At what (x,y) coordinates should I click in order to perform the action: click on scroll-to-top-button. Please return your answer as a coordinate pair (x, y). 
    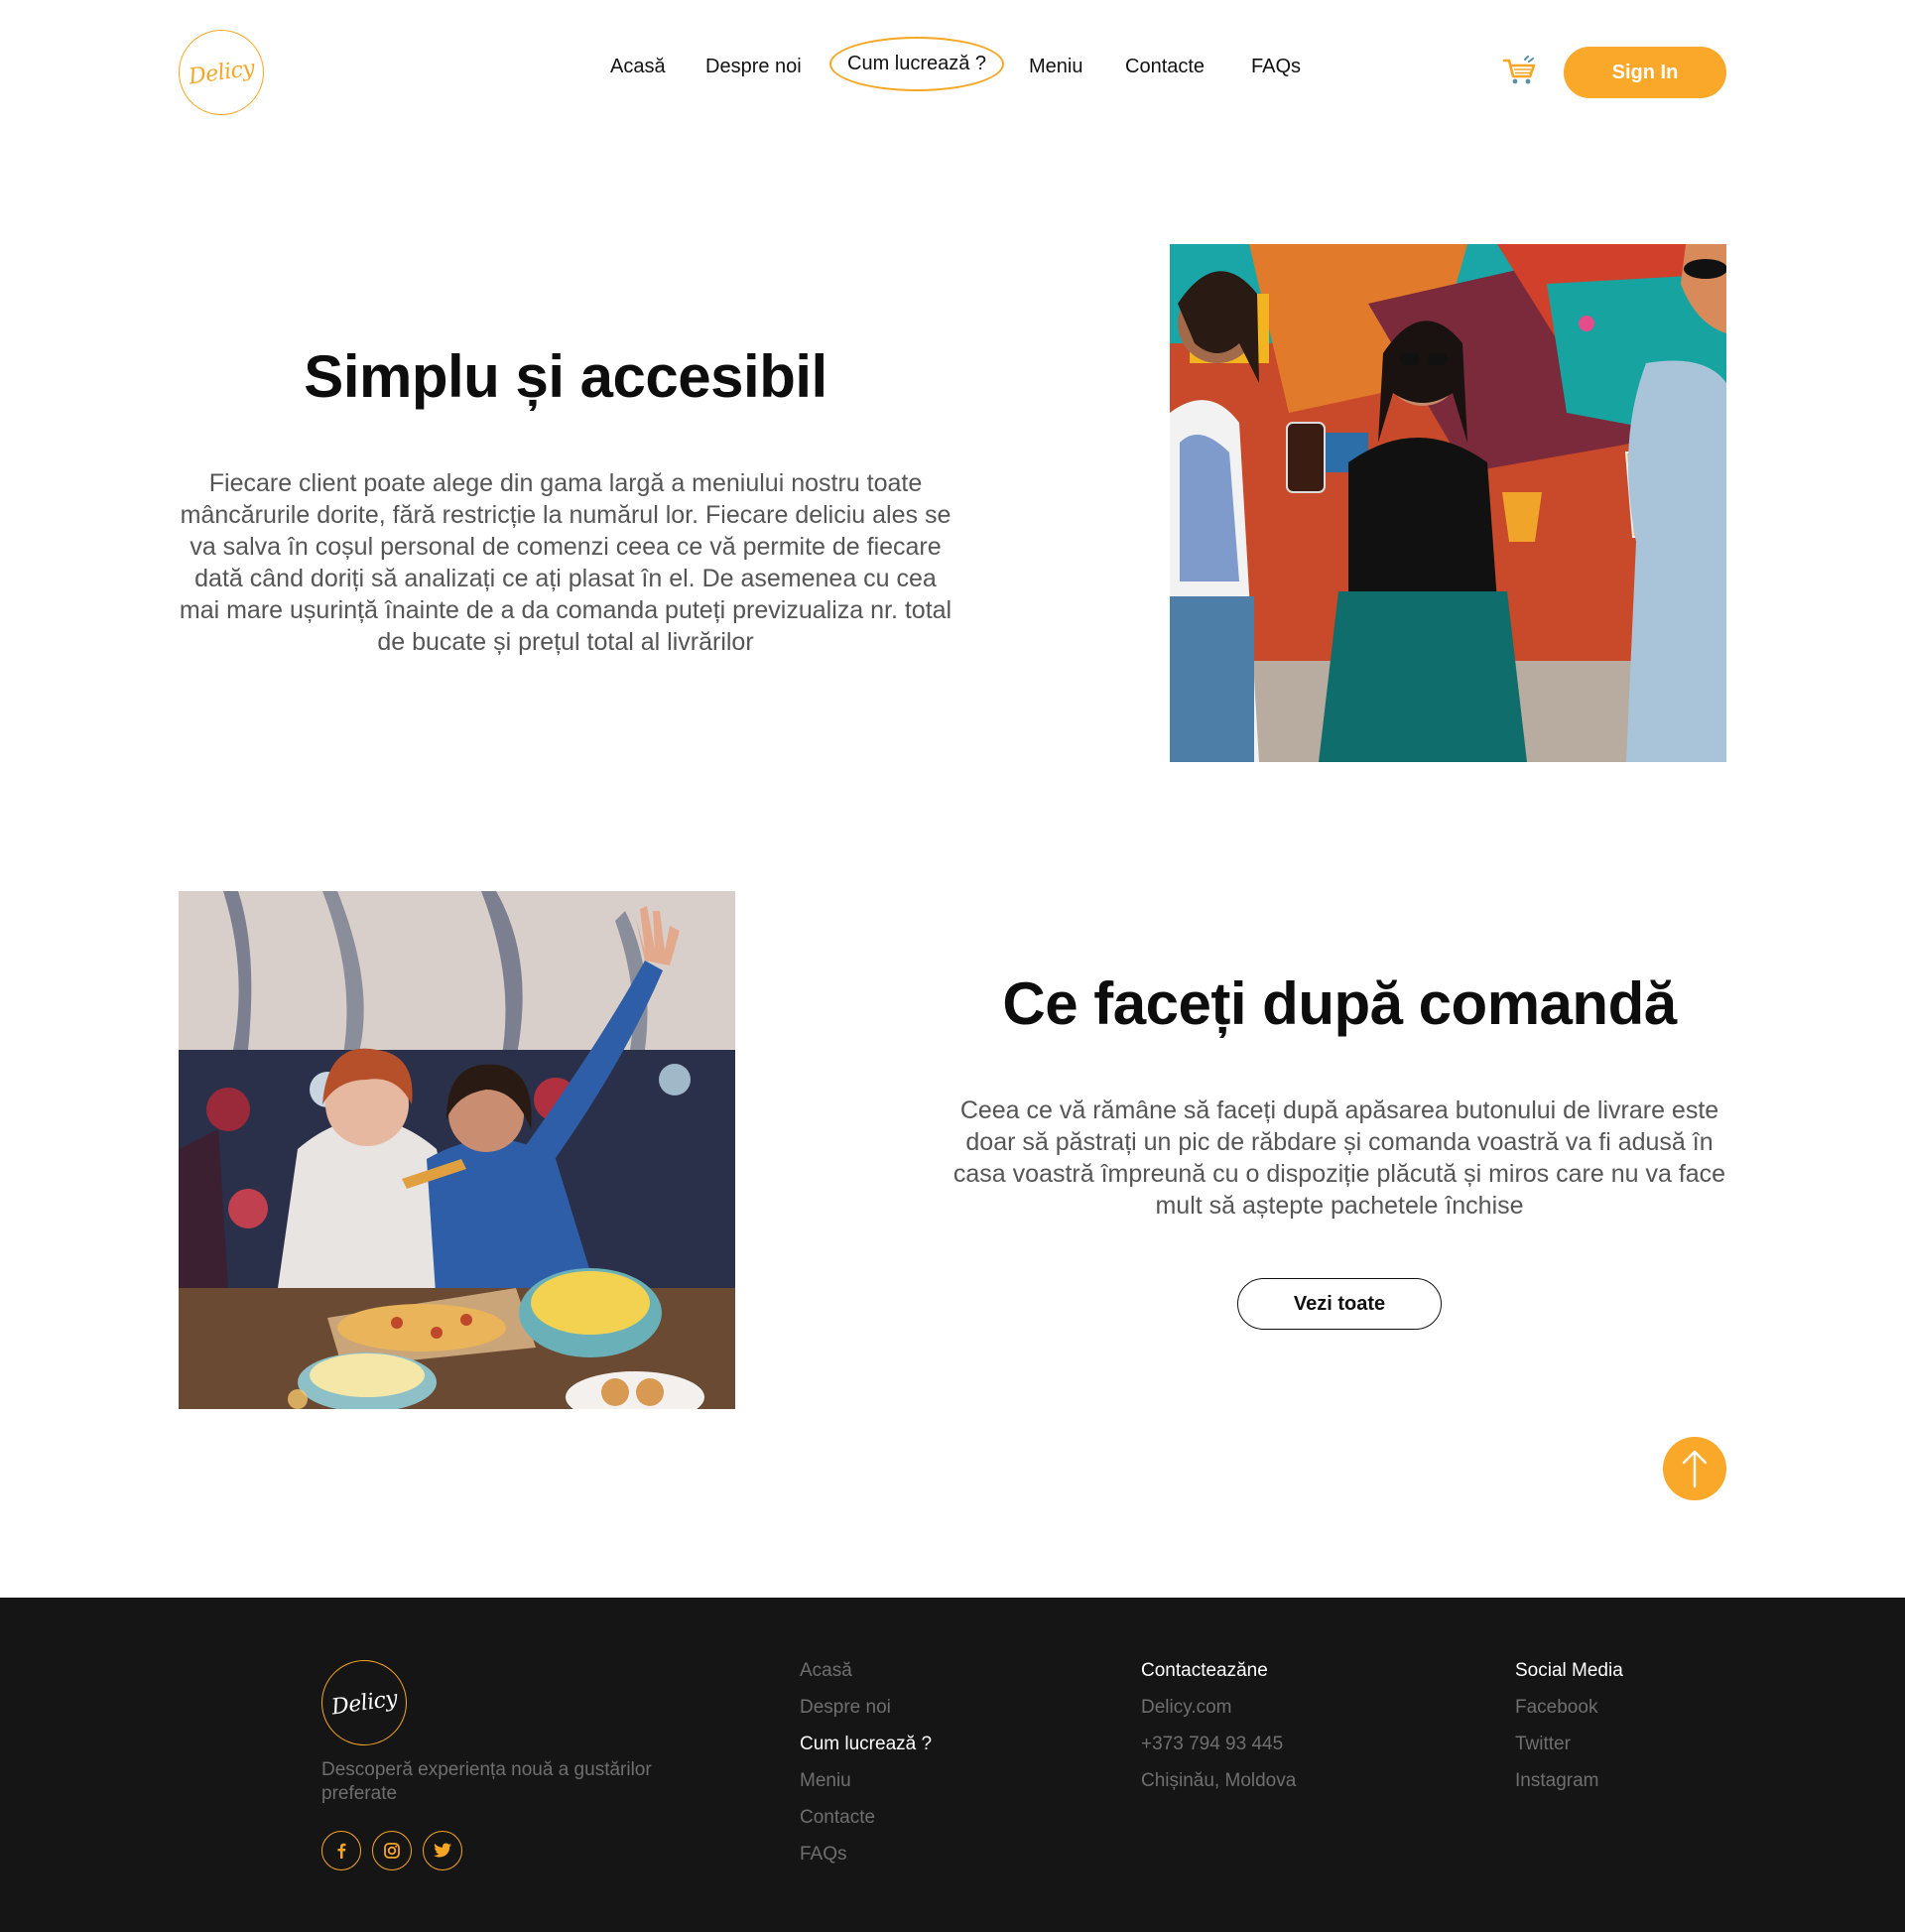
    Looking at the image, I should click on (1694, 1469).